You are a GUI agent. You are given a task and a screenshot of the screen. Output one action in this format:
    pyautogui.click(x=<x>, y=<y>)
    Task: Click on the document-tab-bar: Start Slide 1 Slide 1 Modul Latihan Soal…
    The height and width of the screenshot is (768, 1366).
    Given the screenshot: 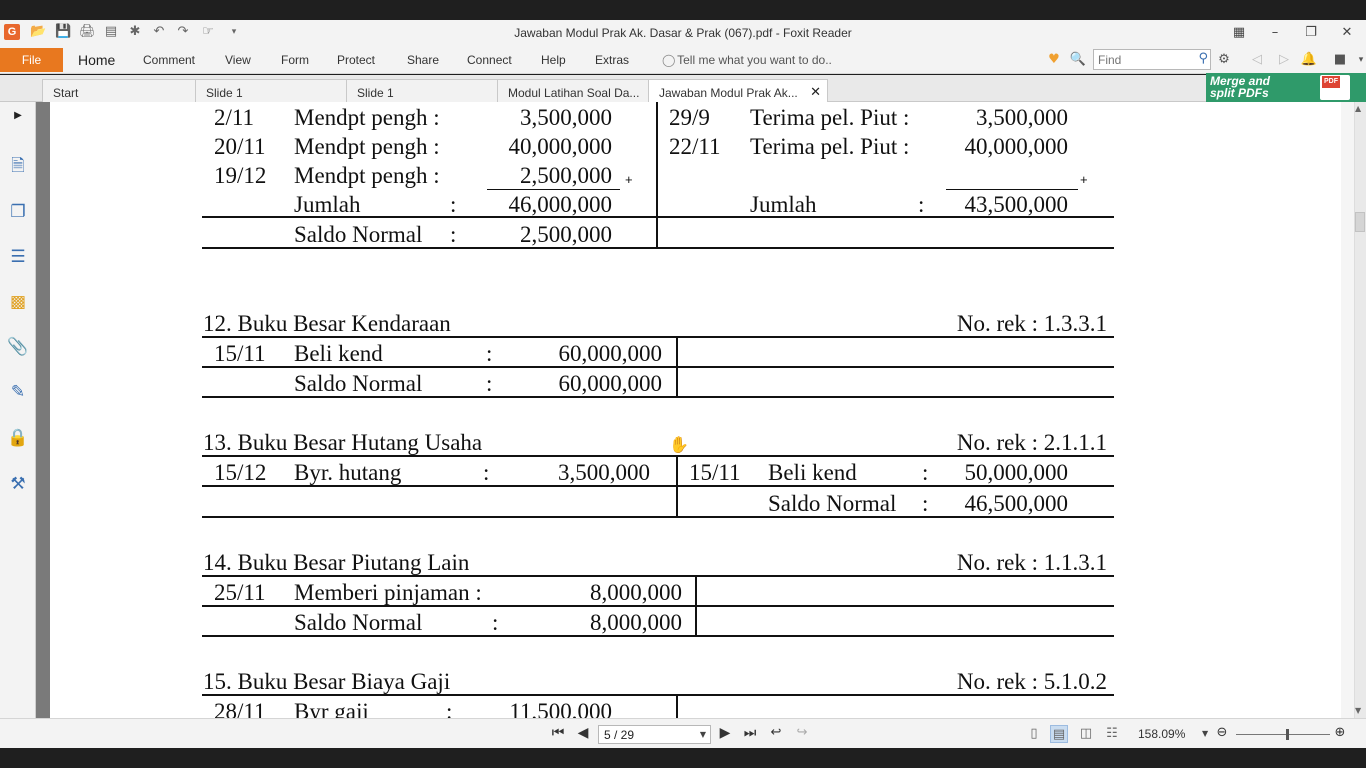 What is the action you would take?
    pyautogui.click(x=683, y=120)
    